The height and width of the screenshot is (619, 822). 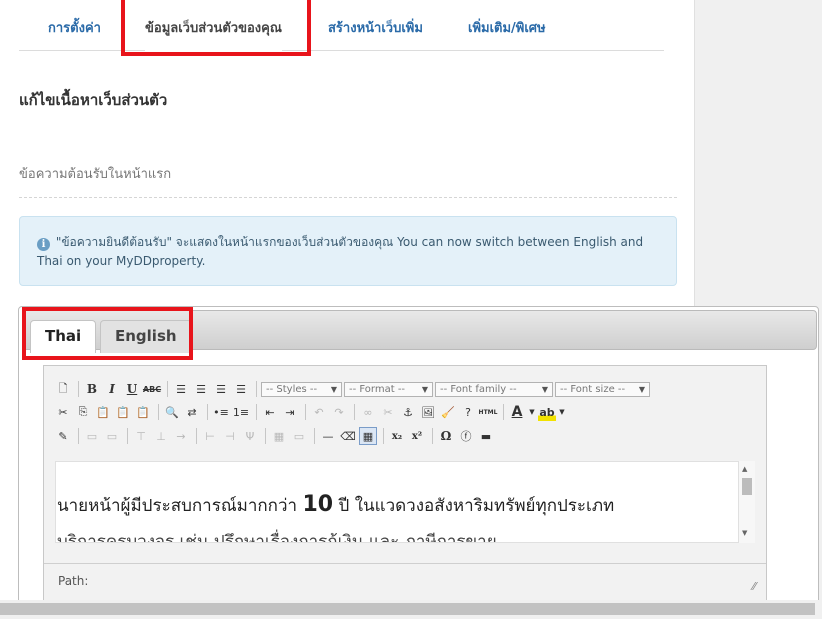 I want to click on copy-icon: ⎘, so click(x=83, y=412).